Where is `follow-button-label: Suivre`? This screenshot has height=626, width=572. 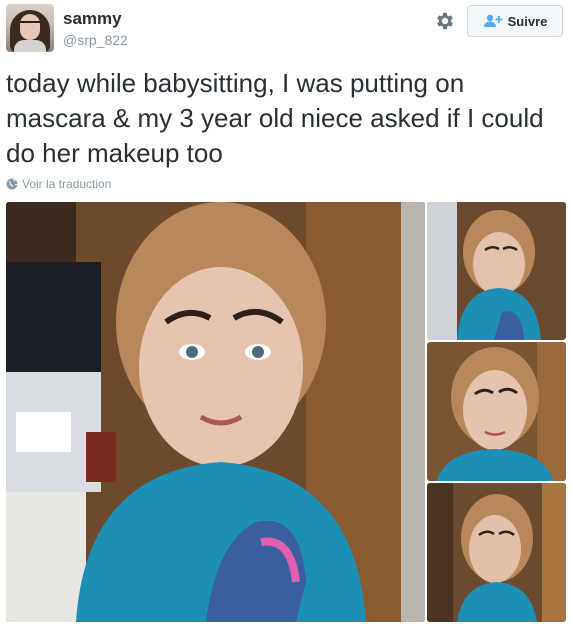
follow-button-label: Suivre is located at coordinates (527, 21).